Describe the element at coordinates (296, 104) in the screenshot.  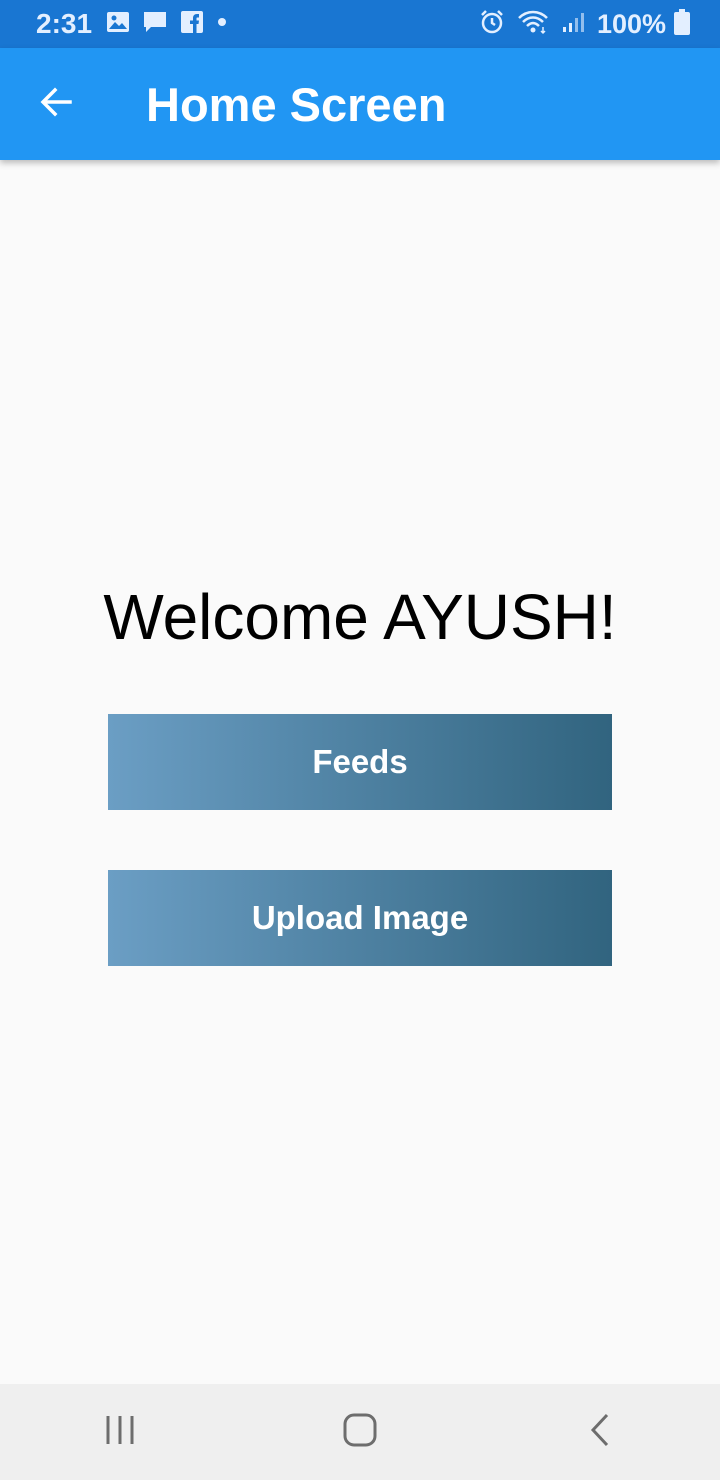
I see `page-title: Home Screen` at that location.